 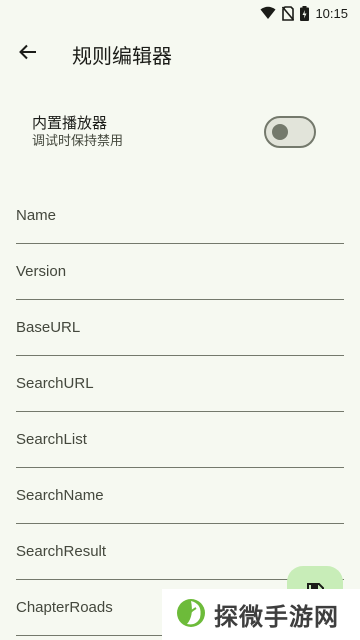 What do you see at coordinates (288, 13) in the screenshot?
I see `no-sim-icon` at bounding box center [288, 13].